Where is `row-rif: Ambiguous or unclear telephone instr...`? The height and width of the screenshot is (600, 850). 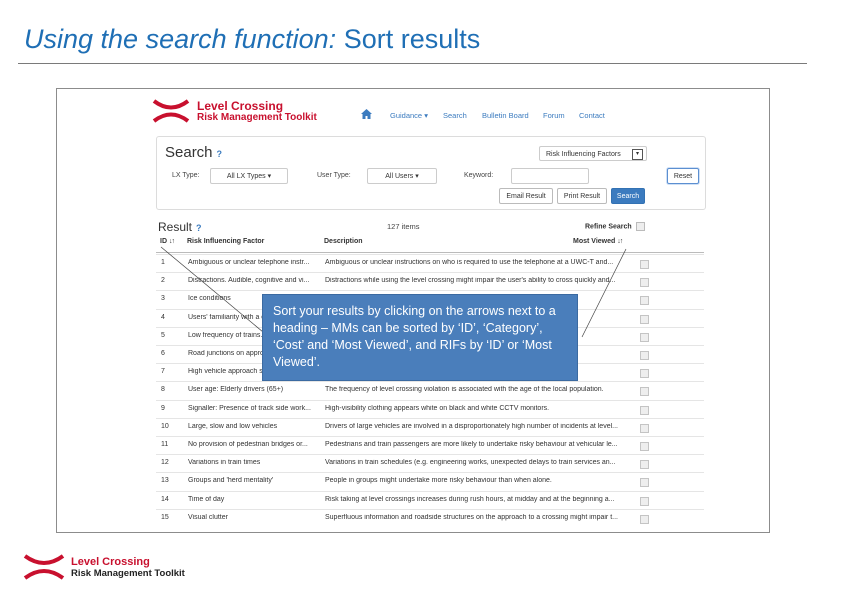
row-rif: Ambiguous or unclear telephone instr... is located at coordinates (249, 262).